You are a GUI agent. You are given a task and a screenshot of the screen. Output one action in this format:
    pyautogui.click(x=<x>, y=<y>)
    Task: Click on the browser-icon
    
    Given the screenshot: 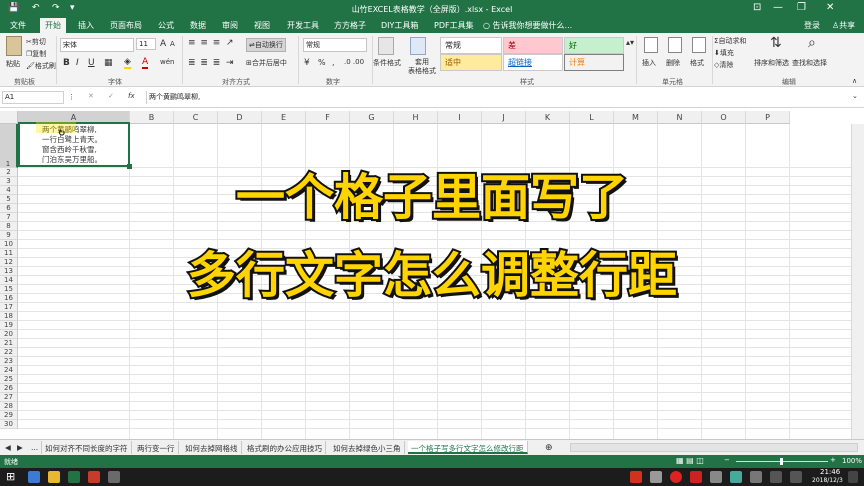 What is the action you would take?
    pyautogui.click(x=34, y=477)
    